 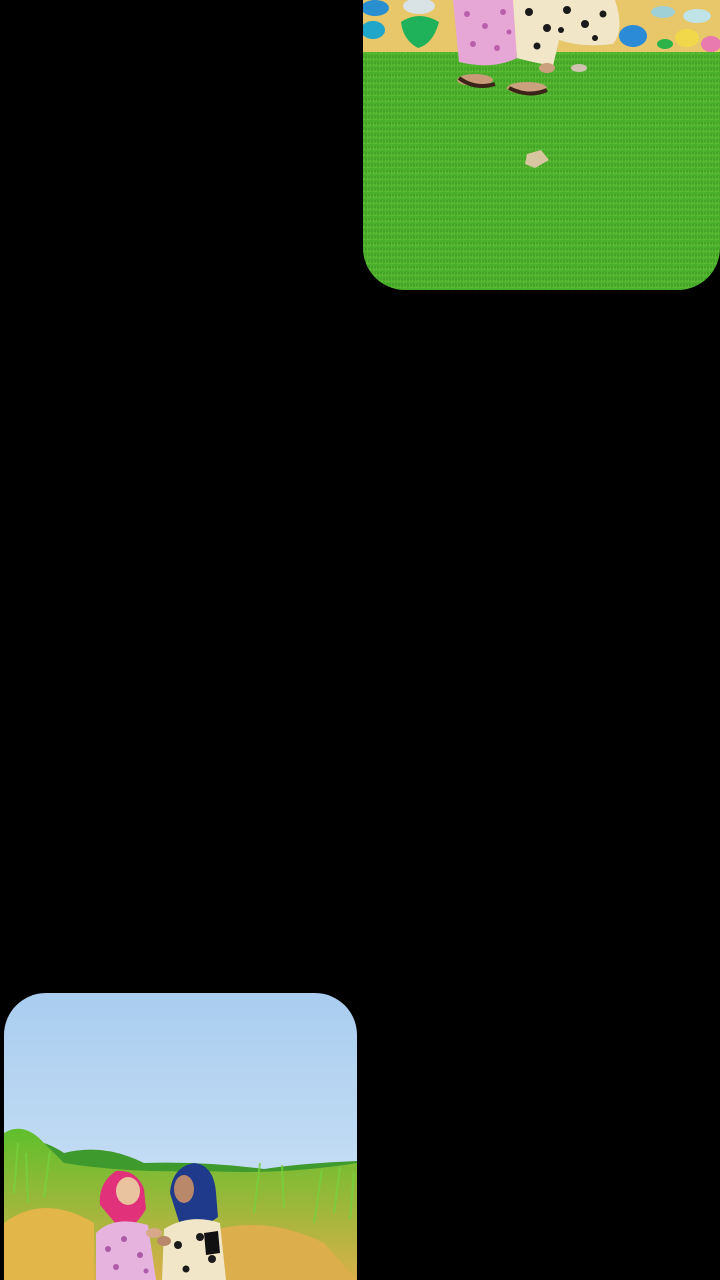 I want to click on lawn-photo, so click(x=541, y=145).